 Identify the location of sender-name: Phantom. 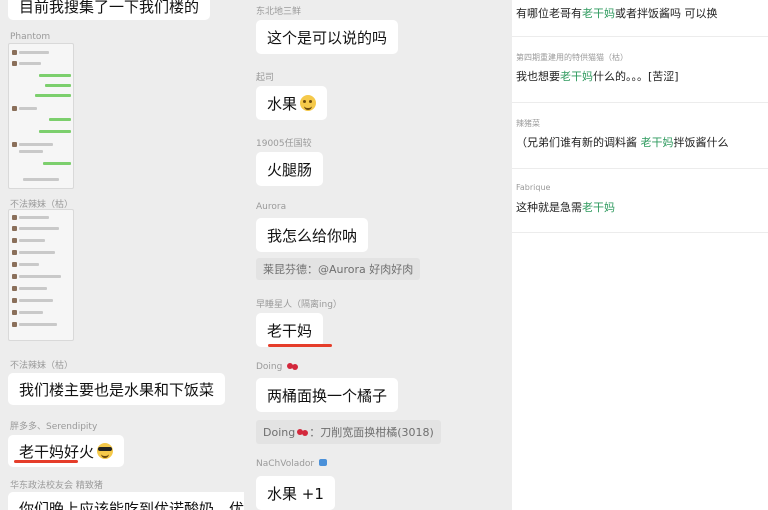
(30, 37).